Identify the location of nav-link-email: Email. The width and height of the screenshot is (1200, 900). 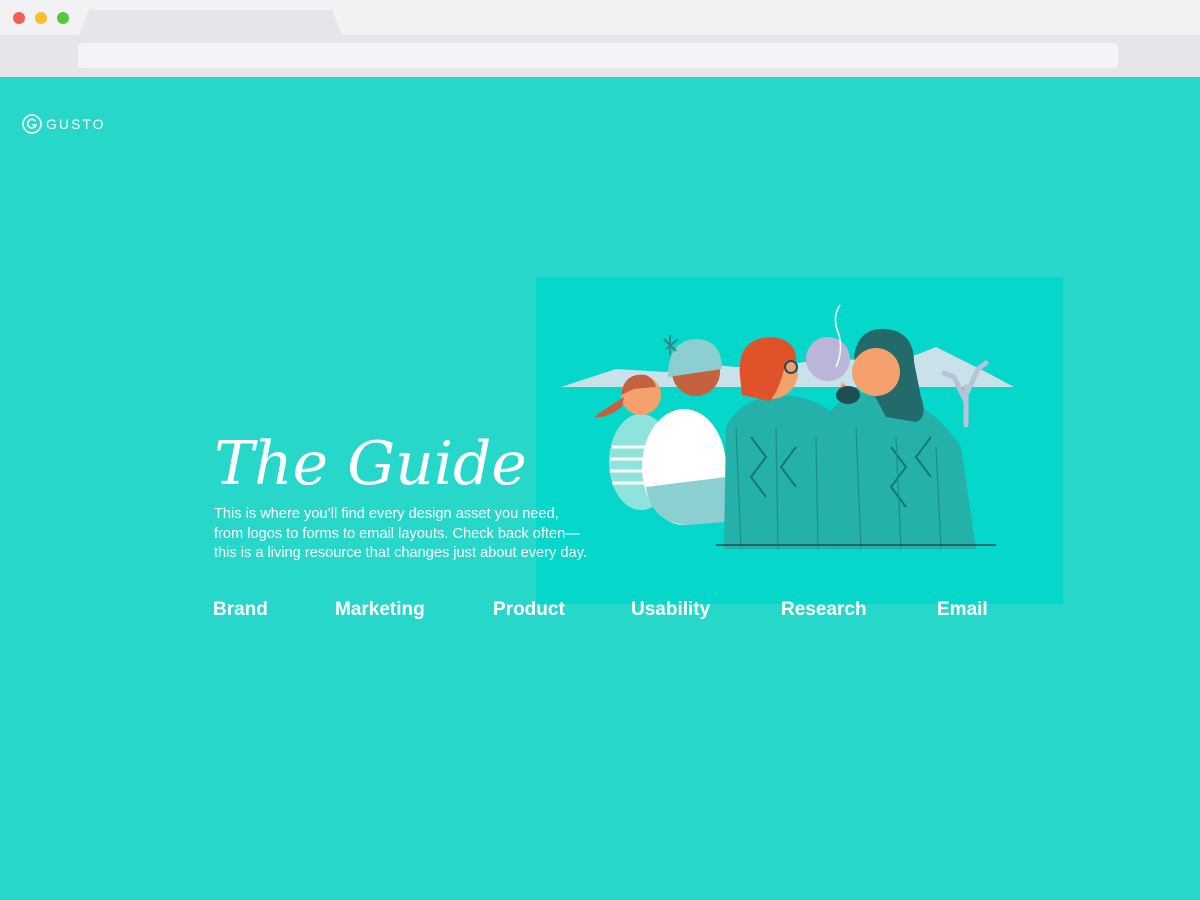
(962, 610).